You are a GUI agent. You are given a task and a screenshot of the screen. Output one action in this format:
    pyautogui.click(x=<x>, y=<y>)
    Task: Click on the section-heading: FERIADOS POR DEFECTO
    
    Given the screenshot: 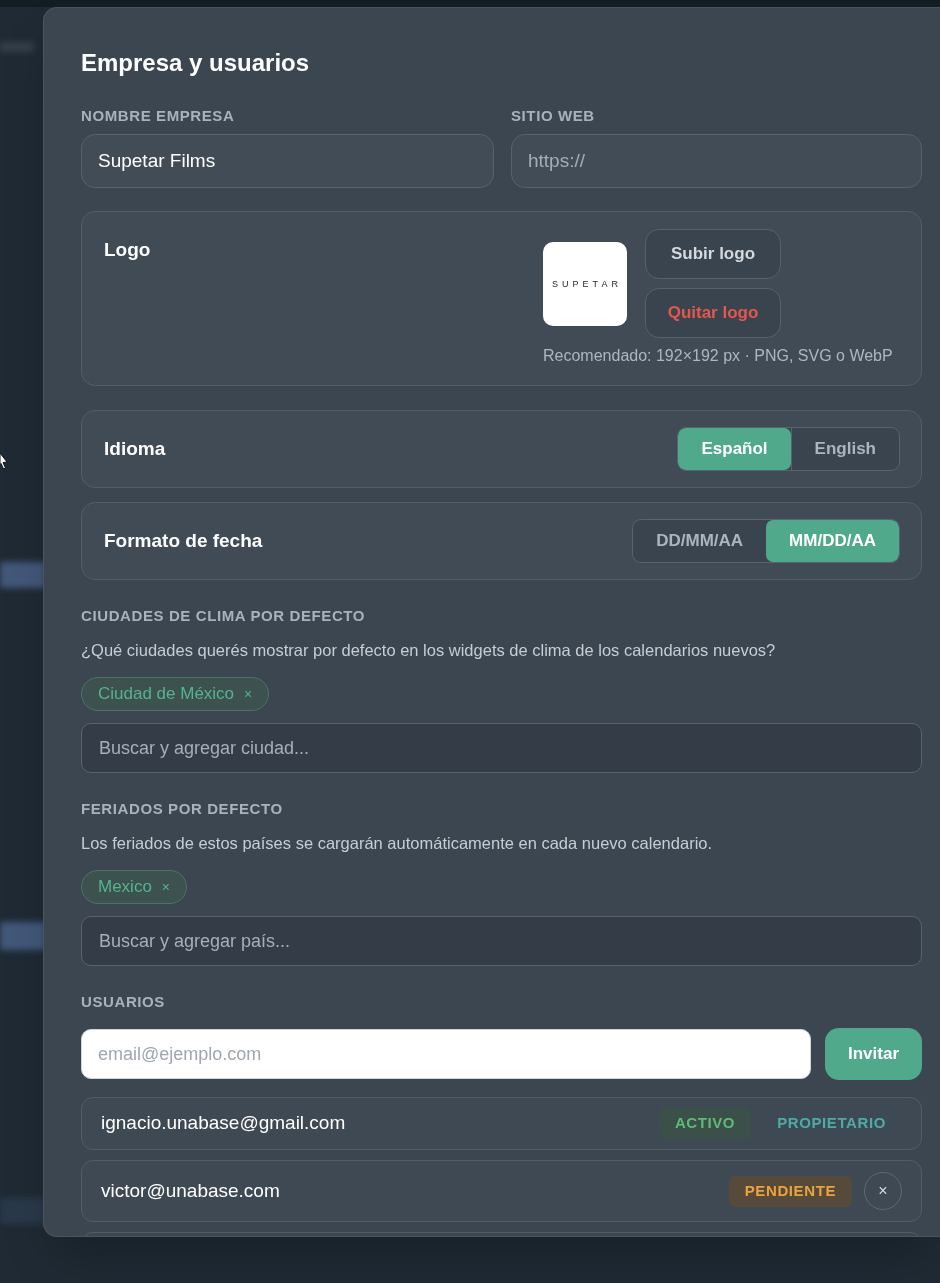 What is the action you would take?
    pyautogui.click(x=182, y=809)
    